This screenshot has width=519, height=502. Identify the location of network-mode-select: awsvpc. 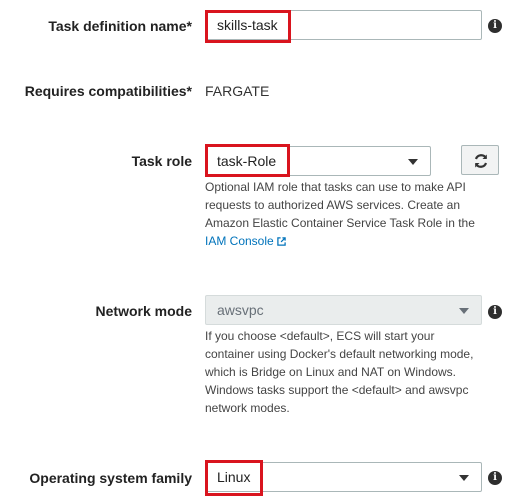
(343, 310).